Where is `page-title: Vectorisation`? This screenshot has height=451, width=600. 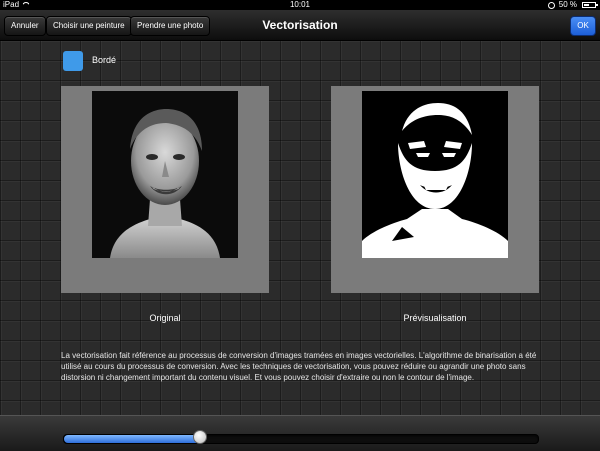 page-title: Vectorisation is located at coordinates (300, 25).